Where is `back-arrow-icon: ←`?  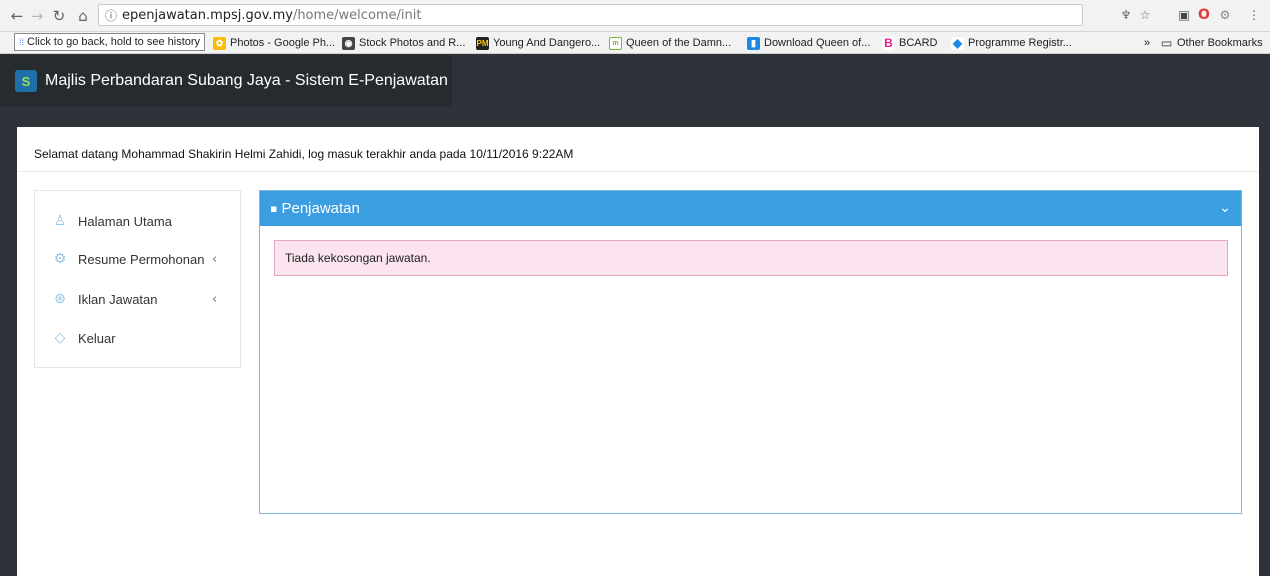 back-arrow-icon: ← is located at coordinates (17, 16).